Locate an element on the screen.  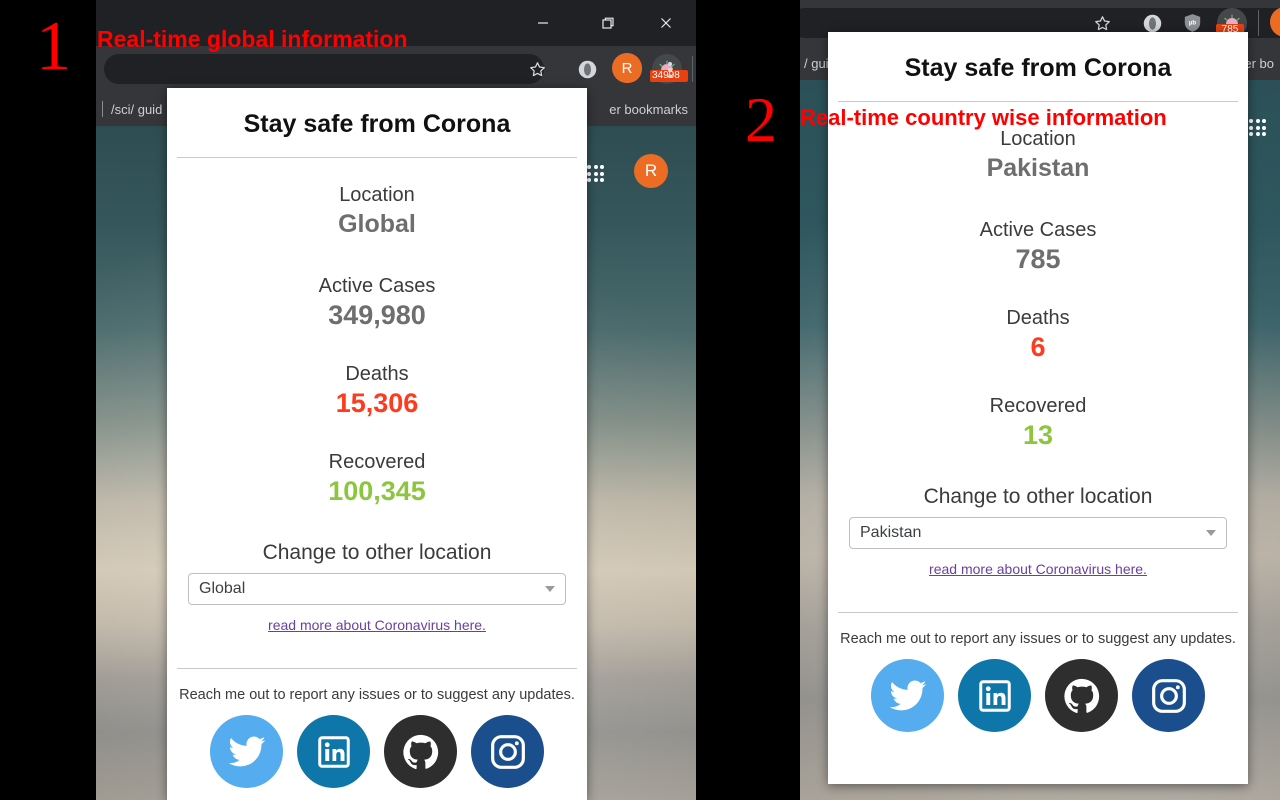
country-stat-location-value: Pakistan is located at coordinates (1038, 168).